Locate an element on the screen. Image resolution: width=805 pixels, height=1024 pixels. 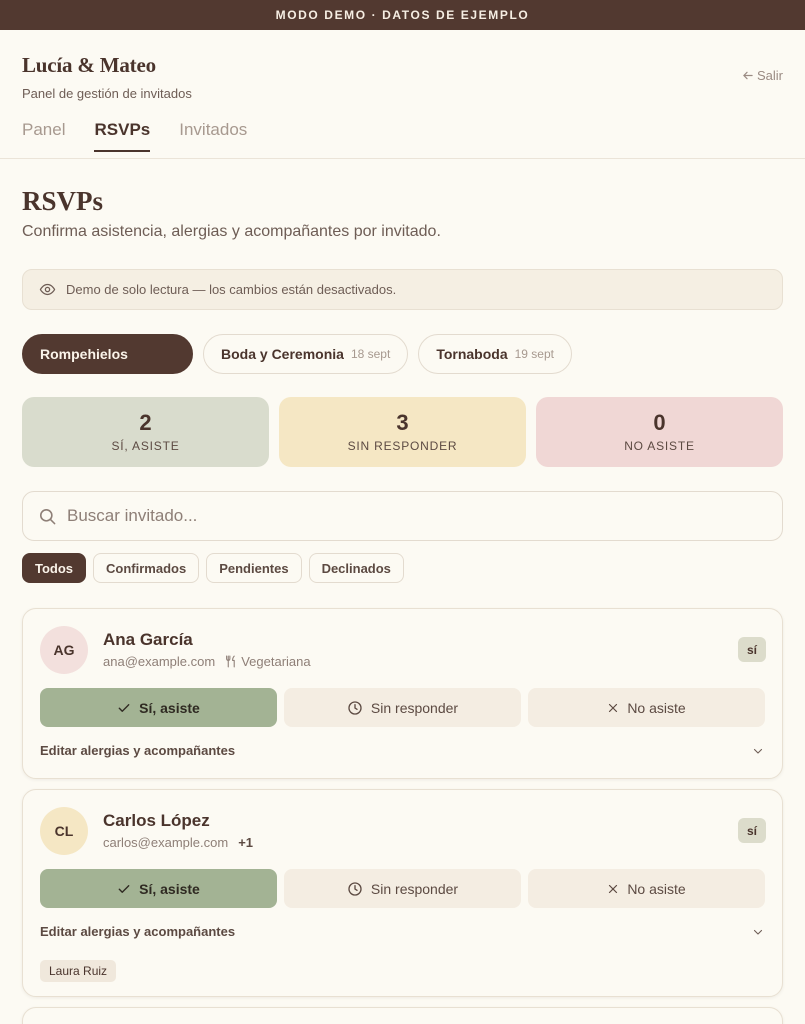
diet-info: Vegetariana is located at coordinates (268, 661).